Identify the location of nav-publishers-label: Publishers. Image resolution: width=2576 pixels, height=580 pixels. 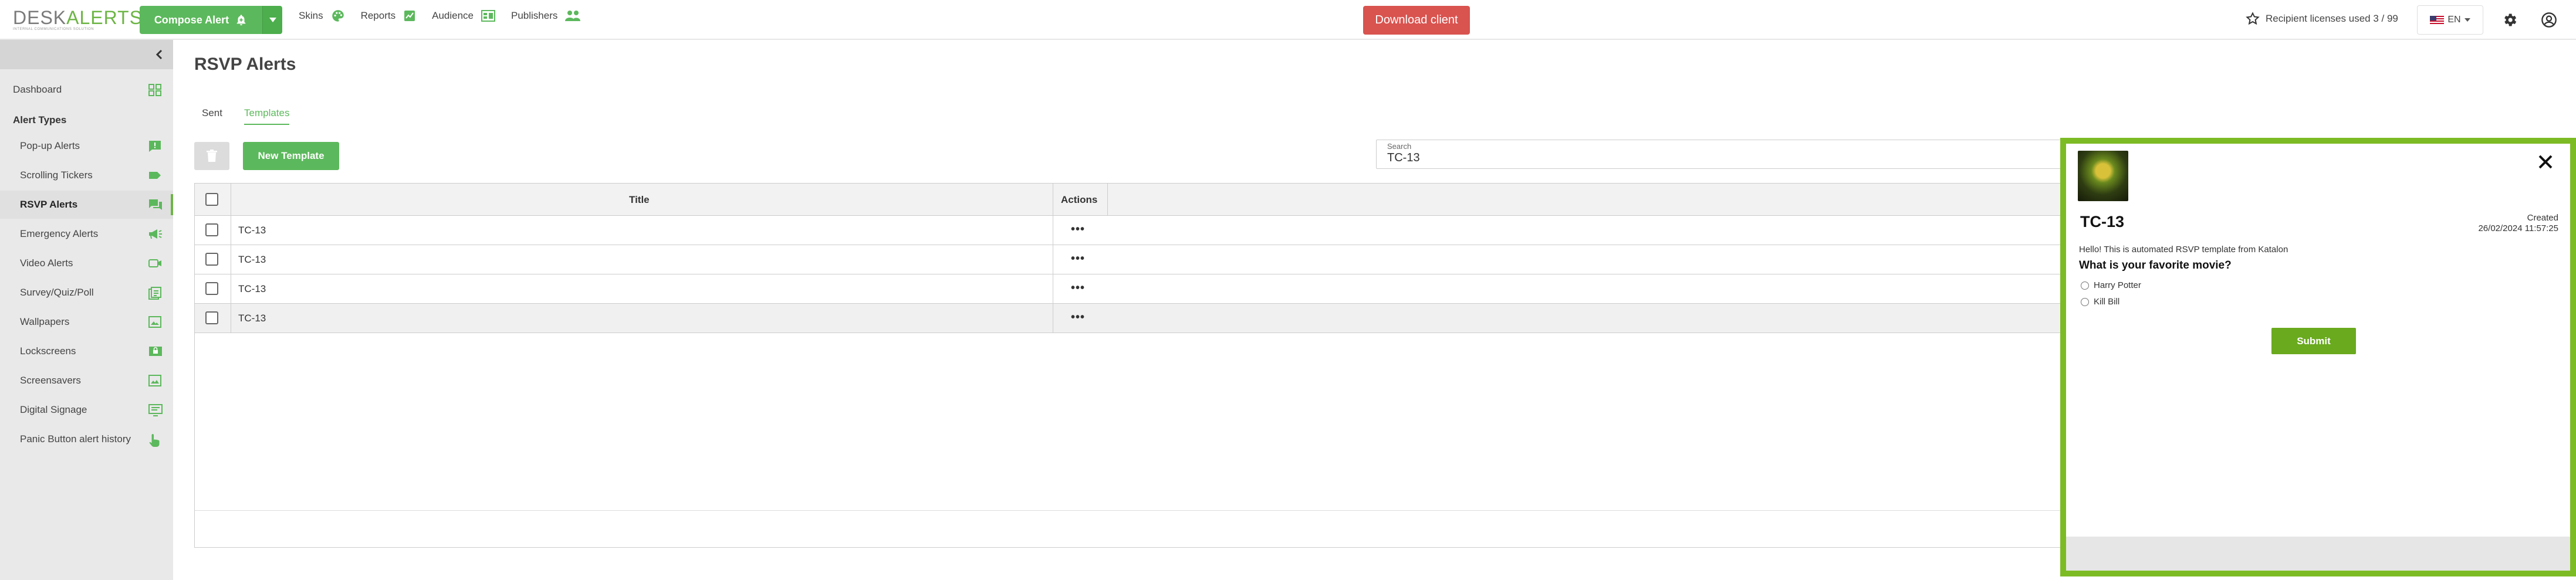
(534, 15).